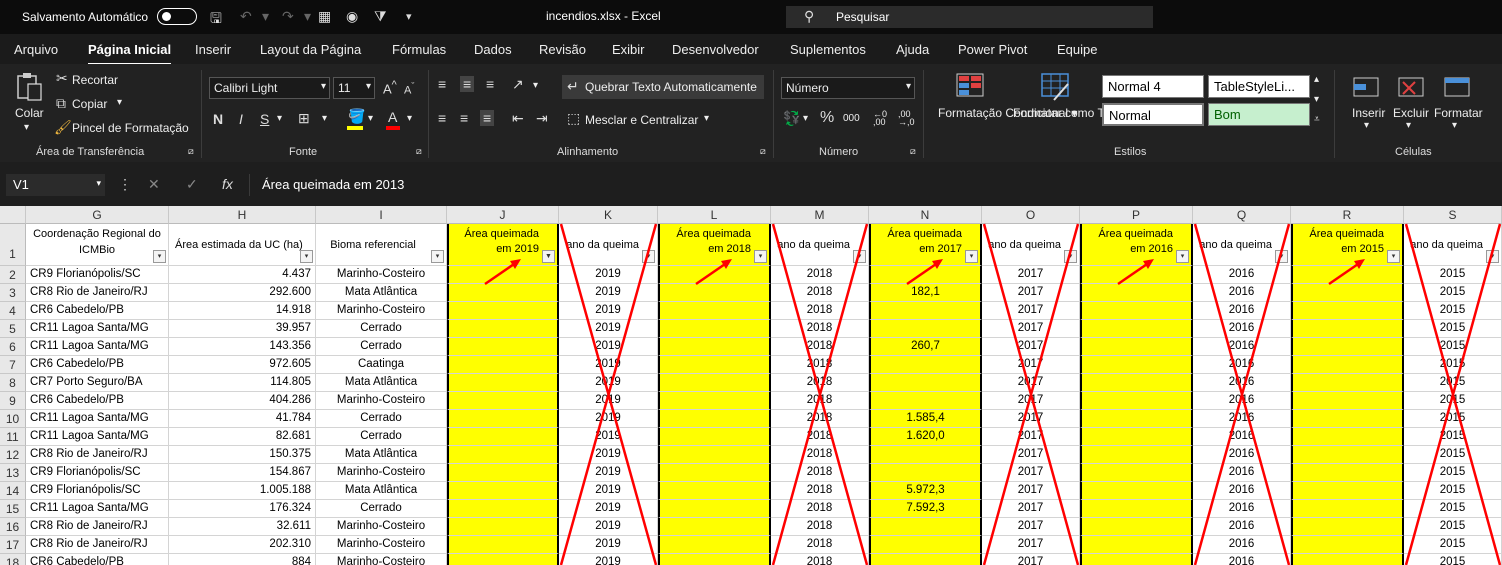 This screenshot has width=1502, height=565. Describe the element at coordinates (1153, 86) in the screenshot. I see `style-normal-4: Normal 4` at that location.